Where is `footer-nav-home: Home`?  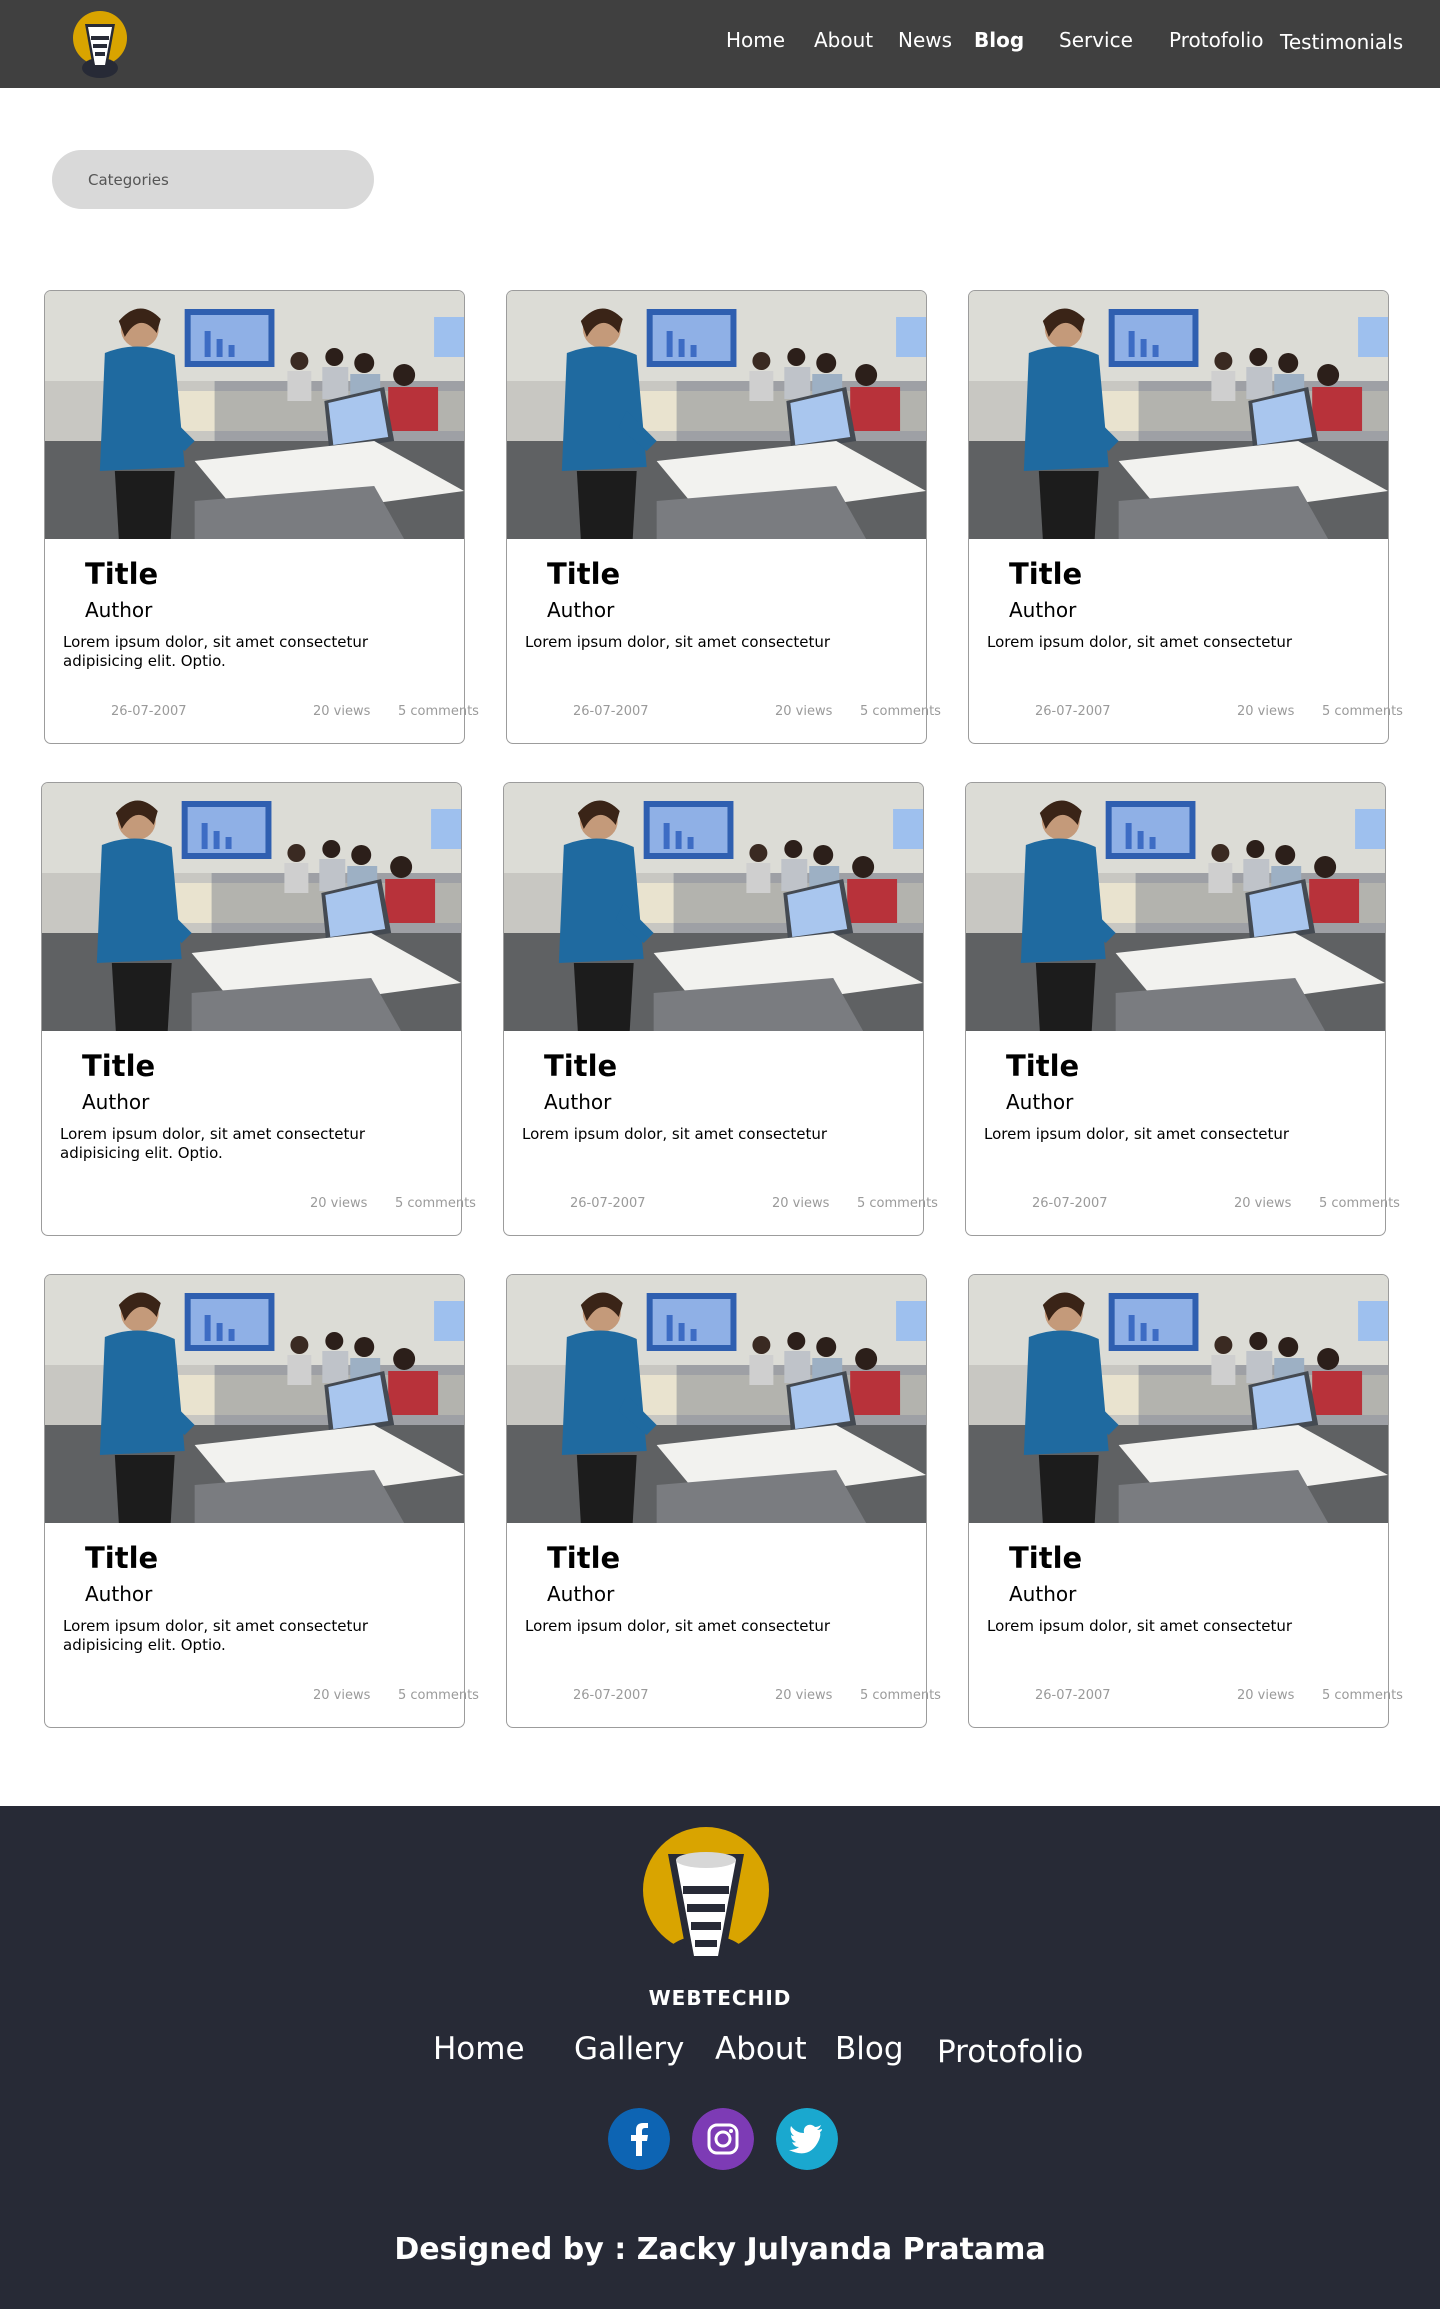 footer-nav-home: Home is located at coordinates (479, 2049).